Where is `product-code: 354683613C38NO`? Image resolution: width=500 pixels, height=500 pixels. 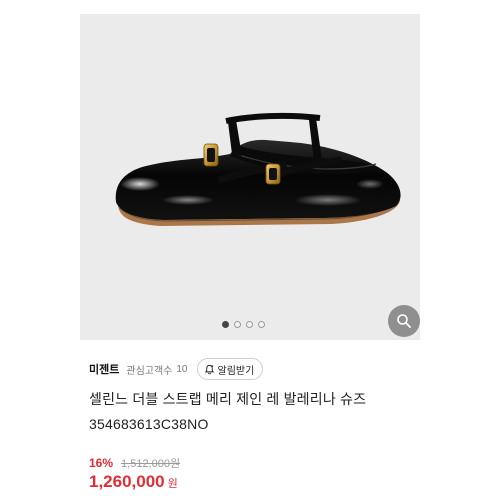
product-code: 354683613C38NO is located at coordinates (149, 424).